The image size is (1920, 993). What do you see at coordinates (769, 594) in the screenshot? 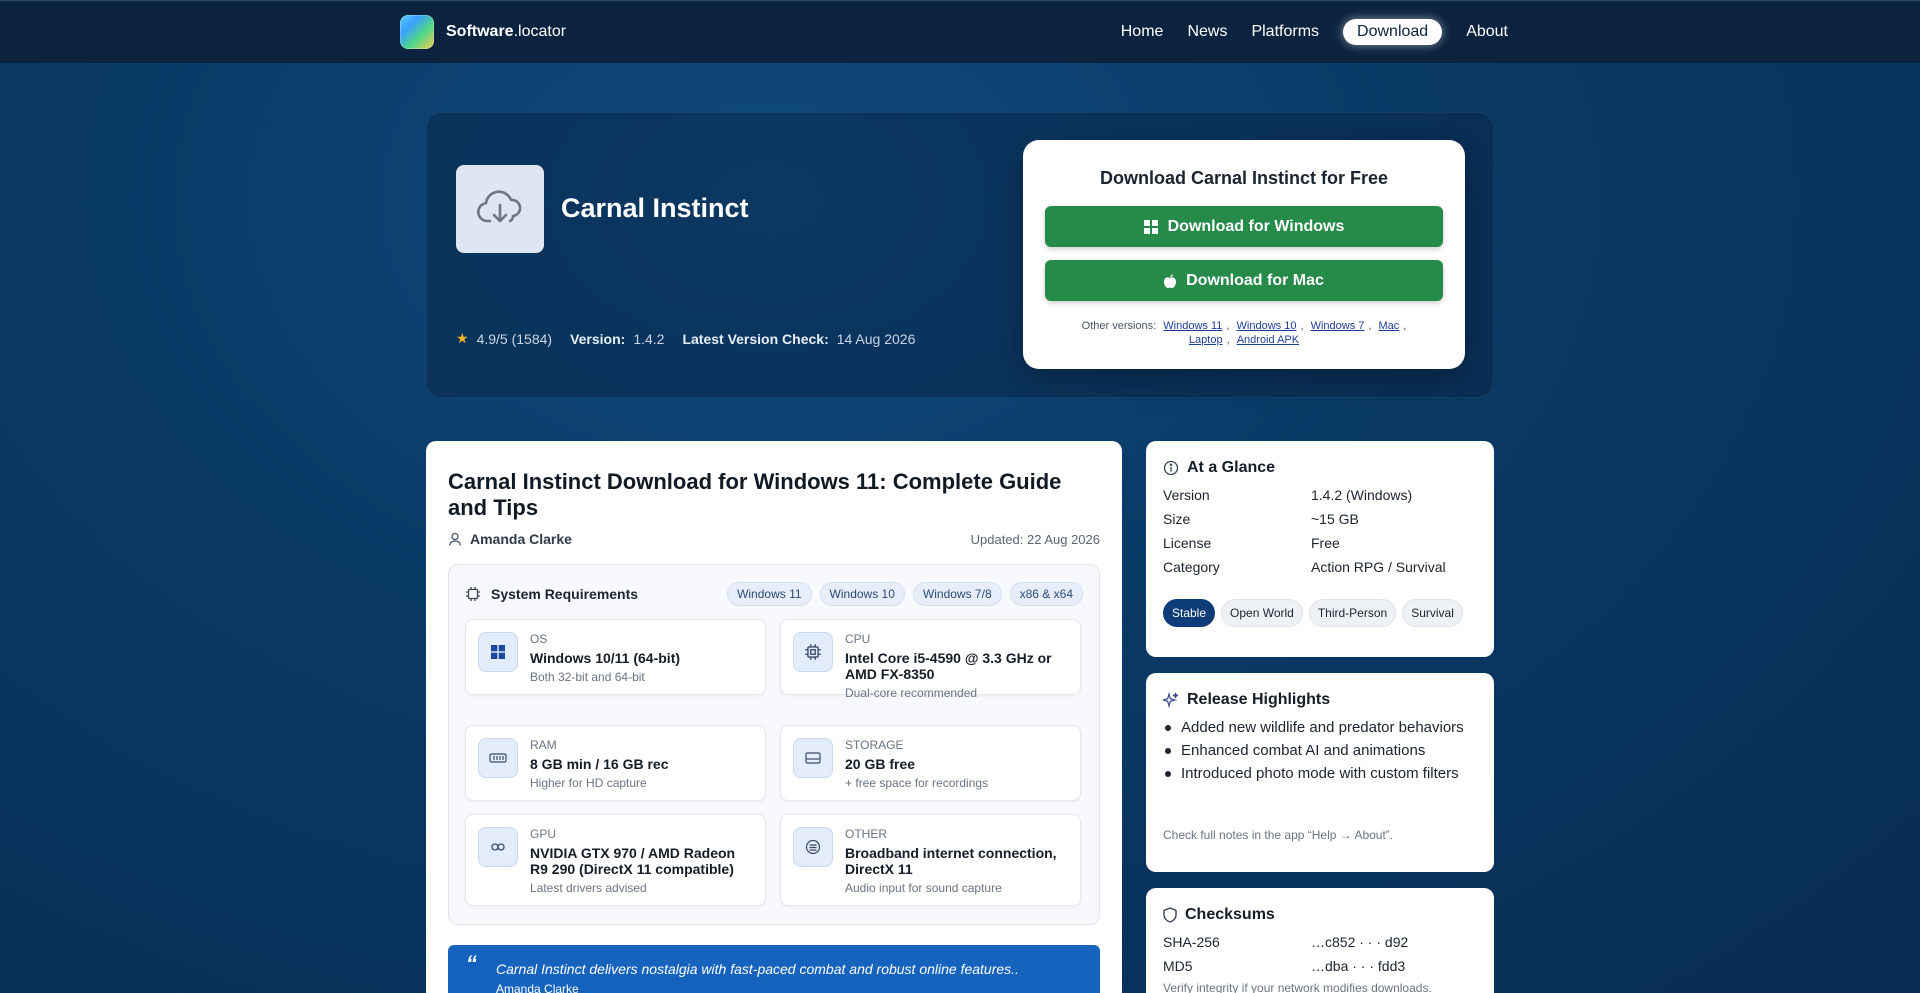
I see `chip-windows-11: Windows 11` at bounding box center [769, 594].